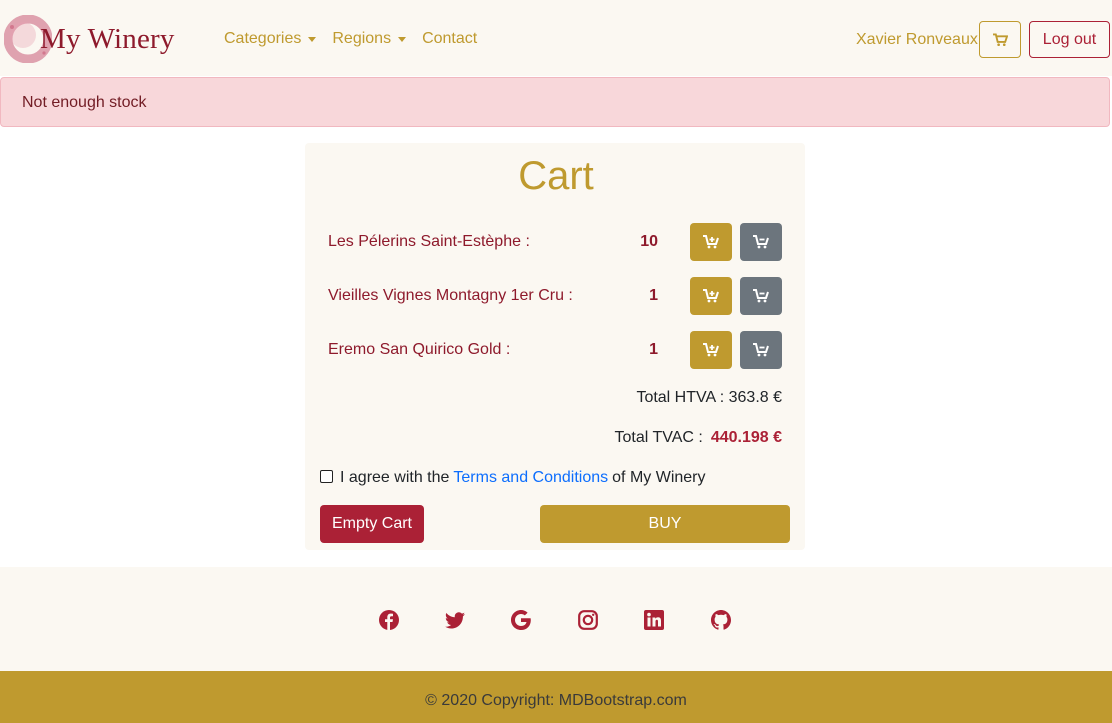 The height and width of the screenshot is (723, 1112). What do you see at coordinates (521, 620) in the screenshot?
I see `google-icon` at bounding box center [521, 620].